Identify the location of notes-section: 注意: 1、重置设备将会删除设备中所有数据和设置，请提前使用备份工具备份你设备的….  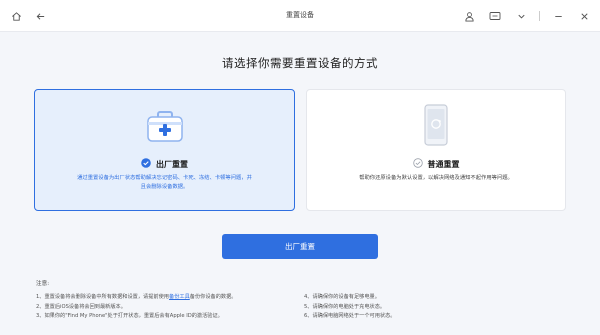
(306, 300).